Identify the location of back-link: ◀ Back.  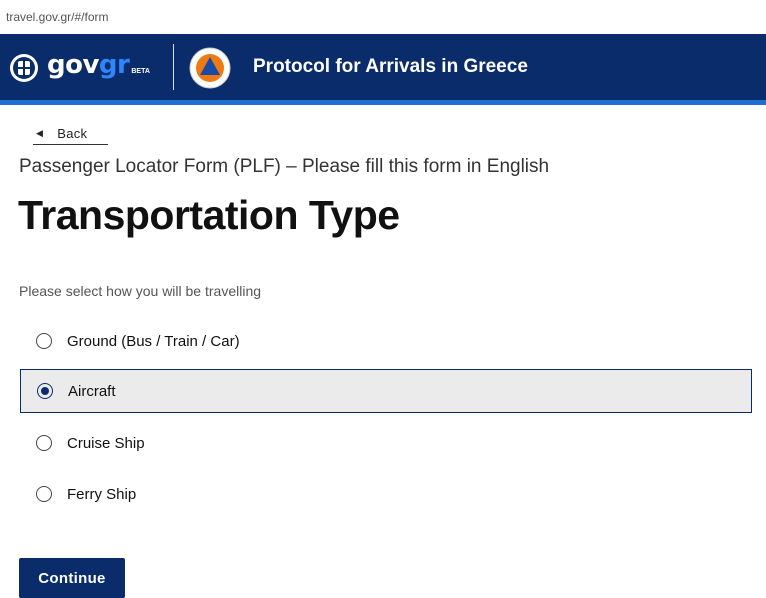
(70, 133).